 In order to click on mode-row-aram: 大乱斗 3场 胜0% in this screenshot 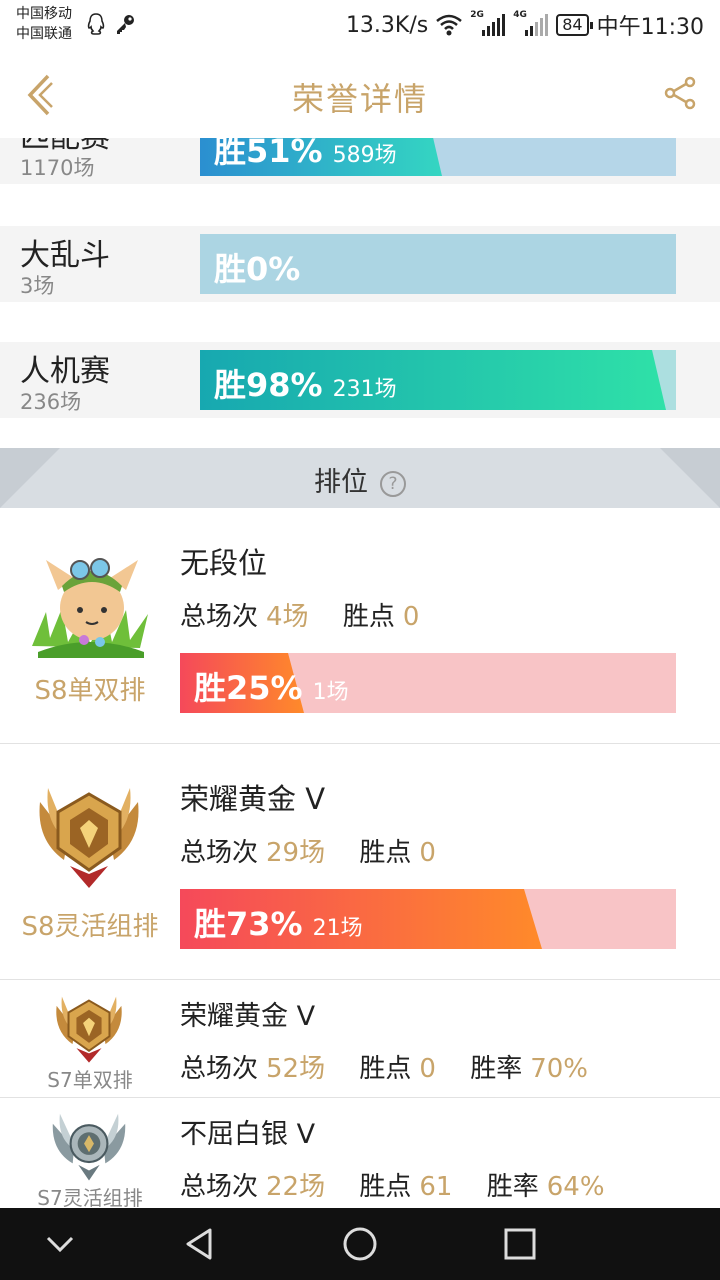, I will do `click(360, 264)`.